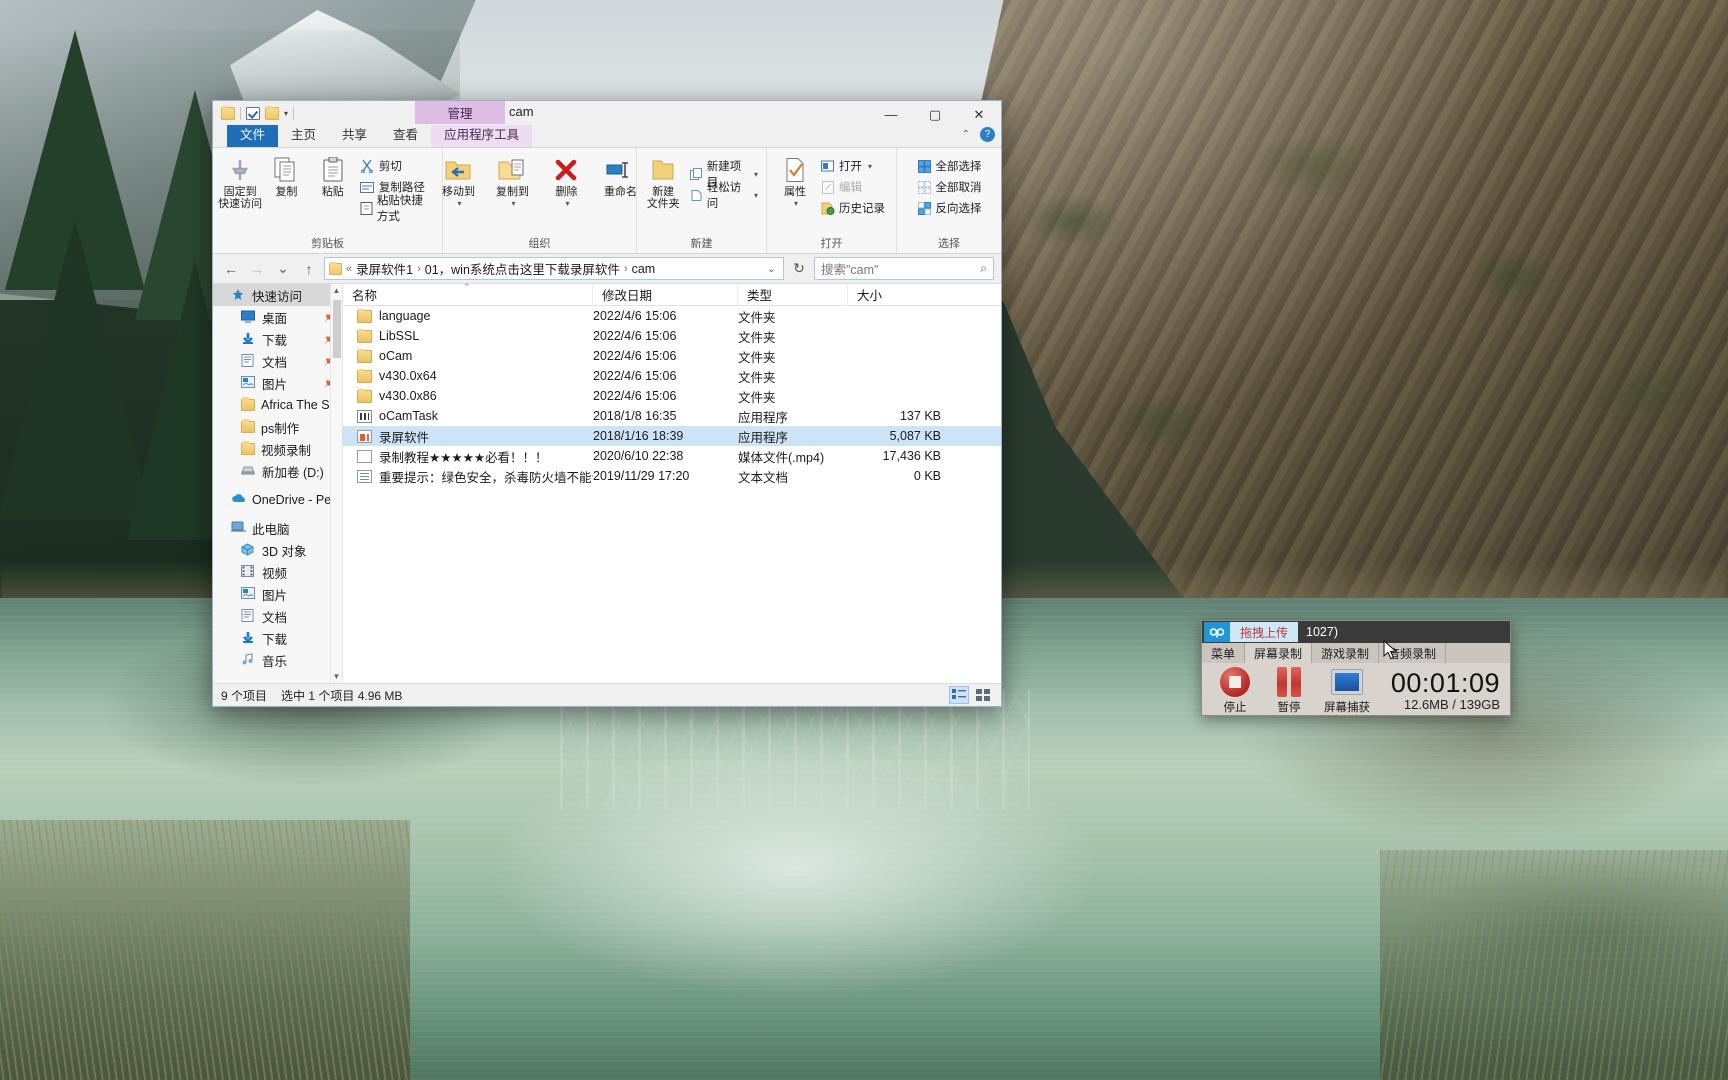 This screenshot has height=1080, width=1728. I want to click on delete-button: 删除 ▾, so click(566, 180).